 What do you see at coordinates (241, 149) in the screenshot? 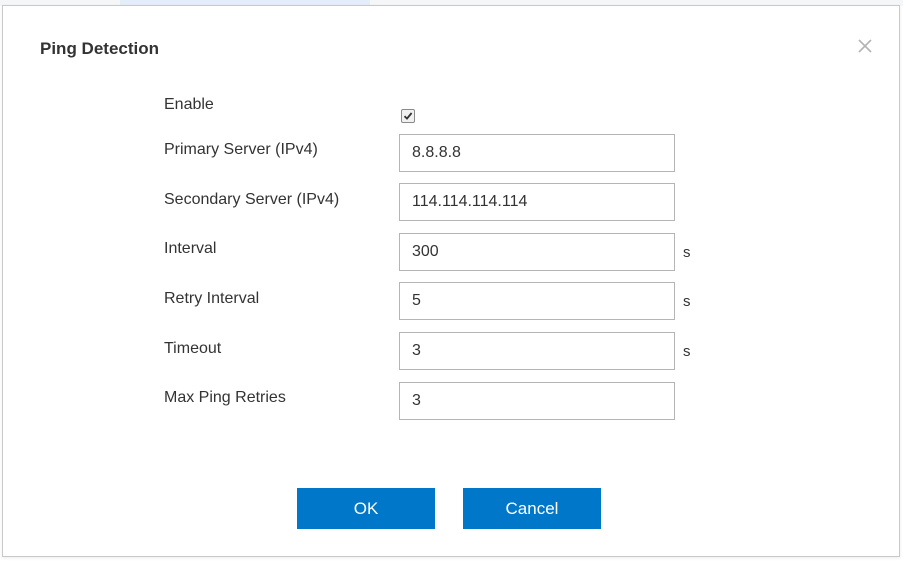
I see `primary-server-label: Primary Server (IPv4)` at bounding box center [241, 149].